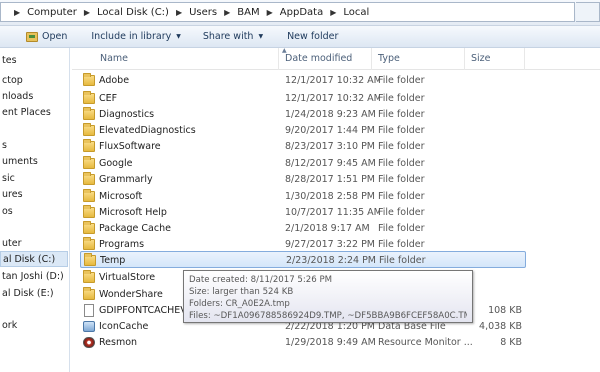 Image resolution: width=600 pixels, height=372 pixels. I want to click on list-item: Google 8/12/2017 9:45 AM File folder, so click(303, 163).